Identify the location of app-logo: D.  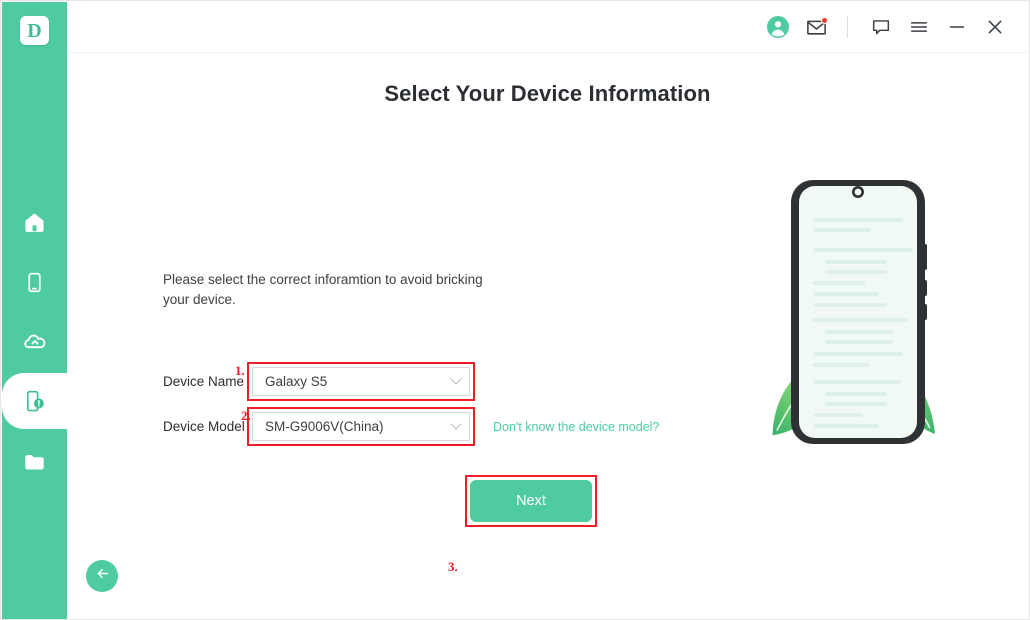
(34, 30).